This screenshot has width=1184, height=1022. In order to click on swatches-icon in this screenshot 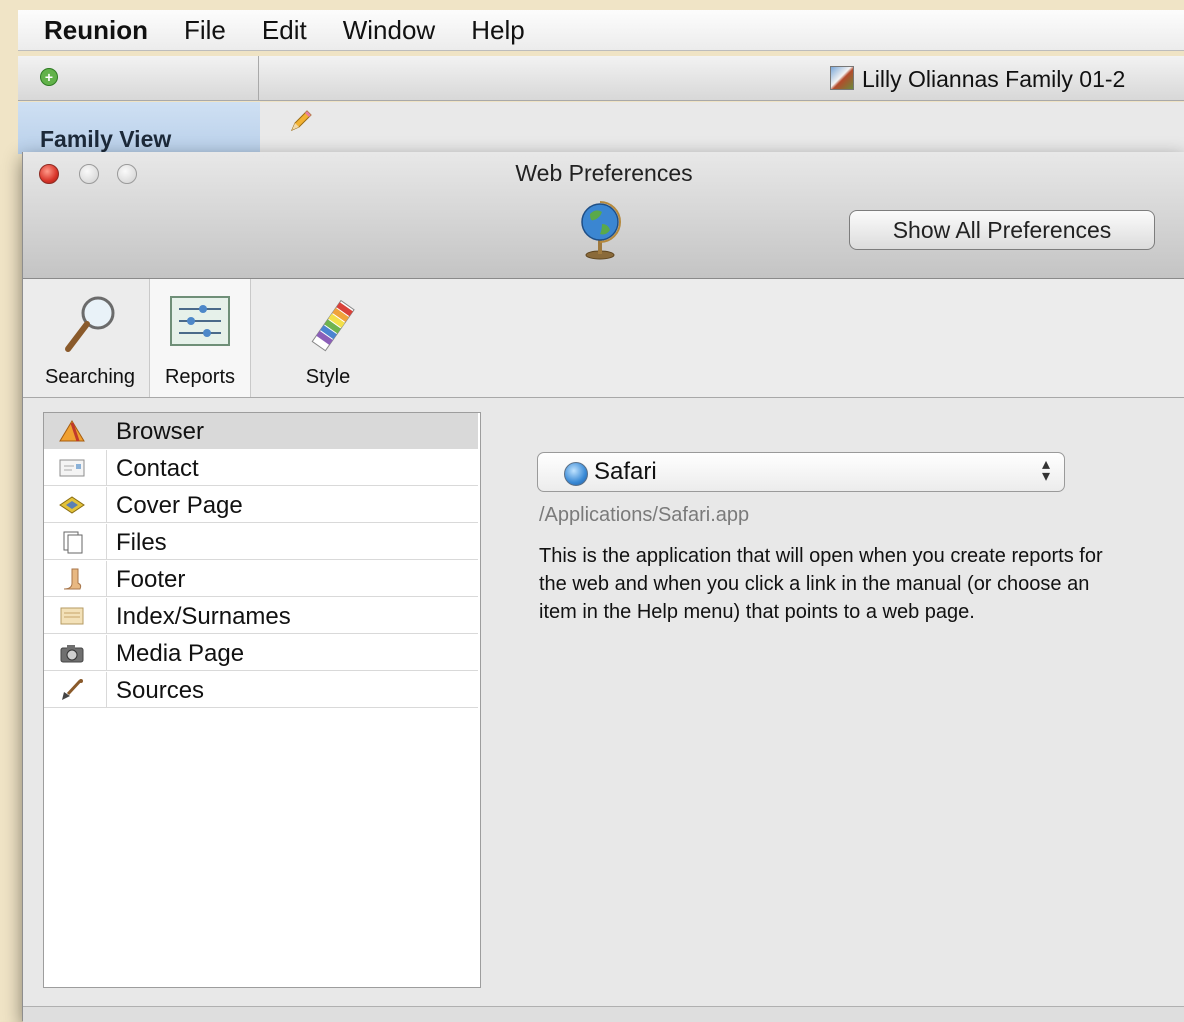, I will do `click(333, 325)`.